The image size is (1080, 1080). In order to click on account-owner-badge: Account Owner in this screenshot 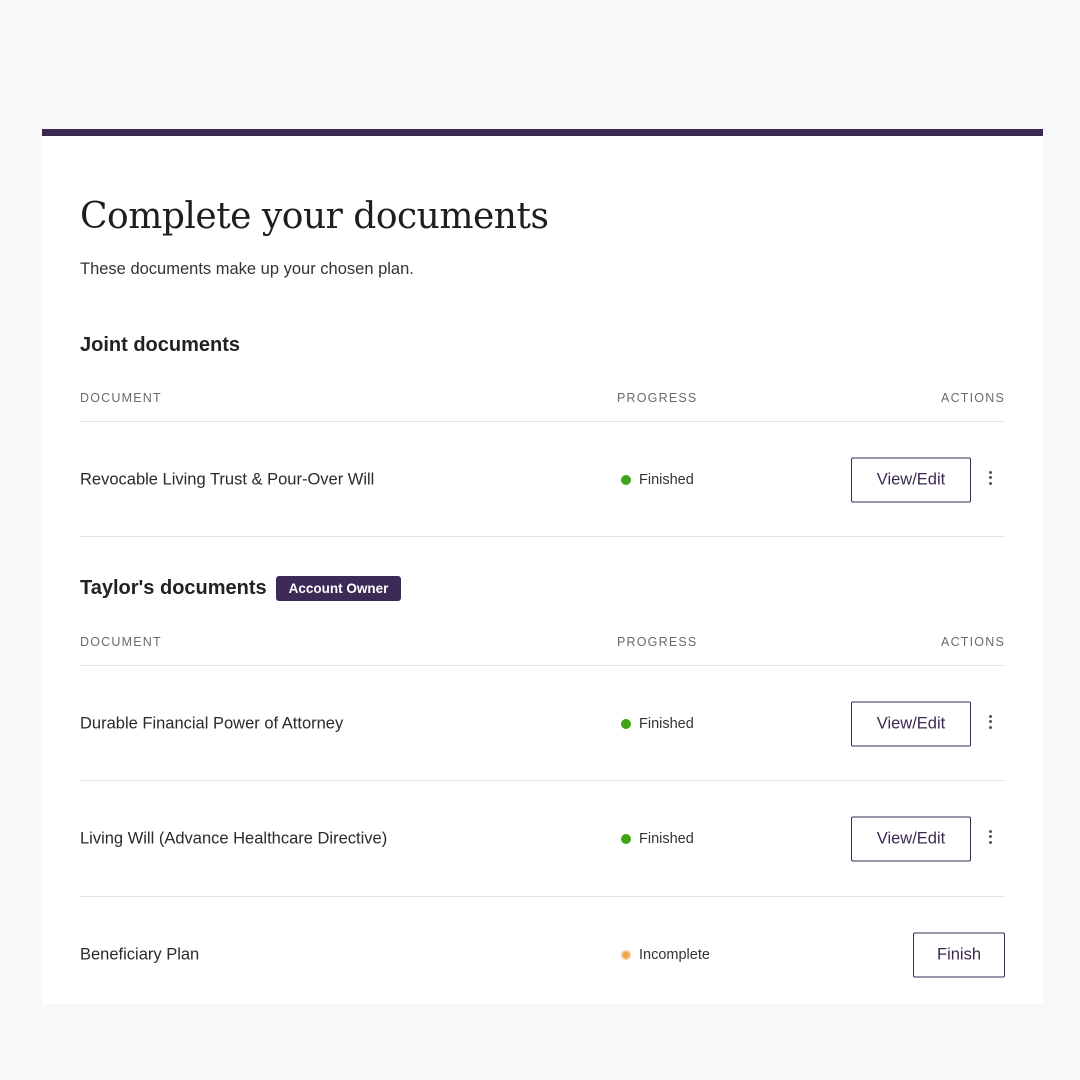, I will do `click(338, 588)`.